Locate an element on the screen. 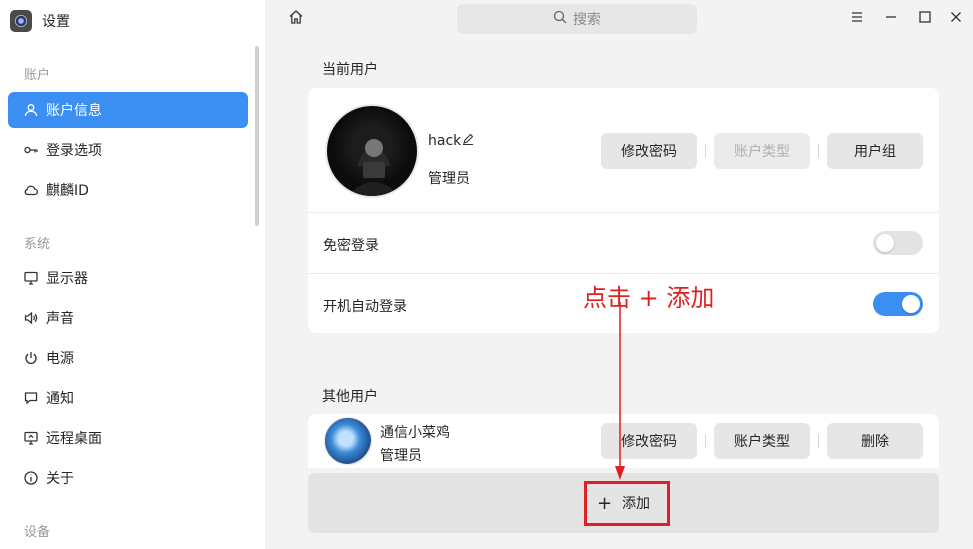 Image resolution: width=973 pixels, height=549 pixels. sidebar-item-kylin-id: 麒麟ID is located at coordinates (128, 190).